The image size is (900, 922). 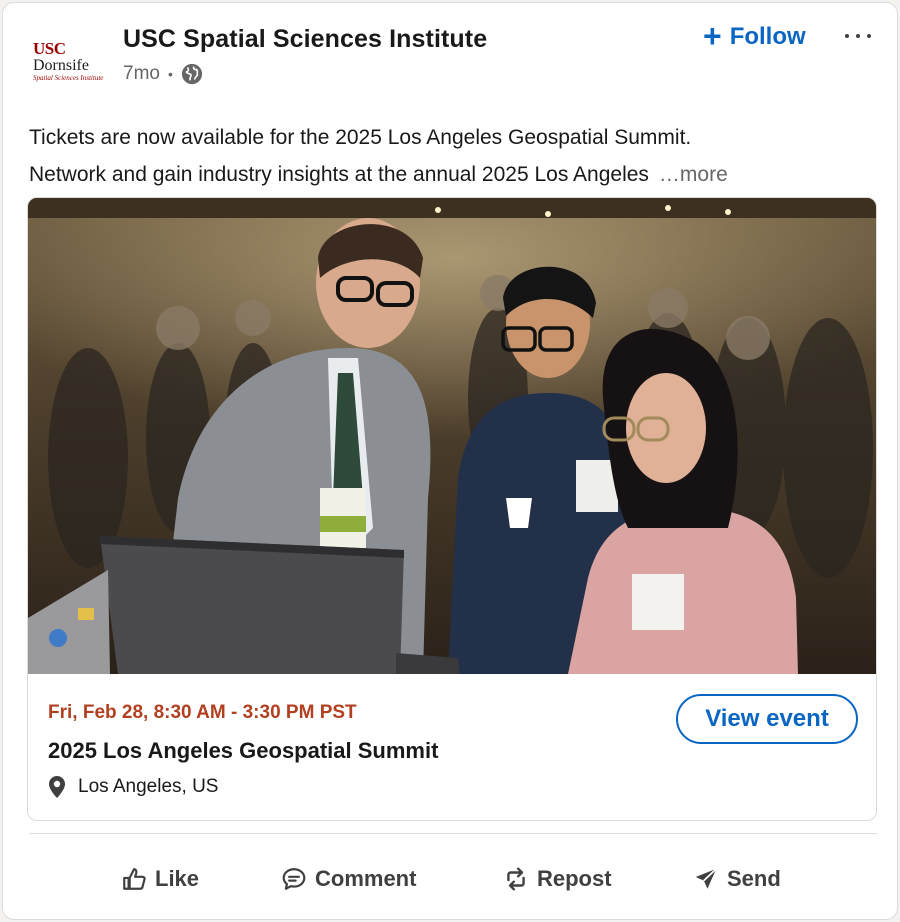 What do you see at coordinates (202, 712) in the screenshot?
I see `event-date: Fri, Feb 28, 8:30 AM - 3:30 PM PST` at bounding box center [202, 712].